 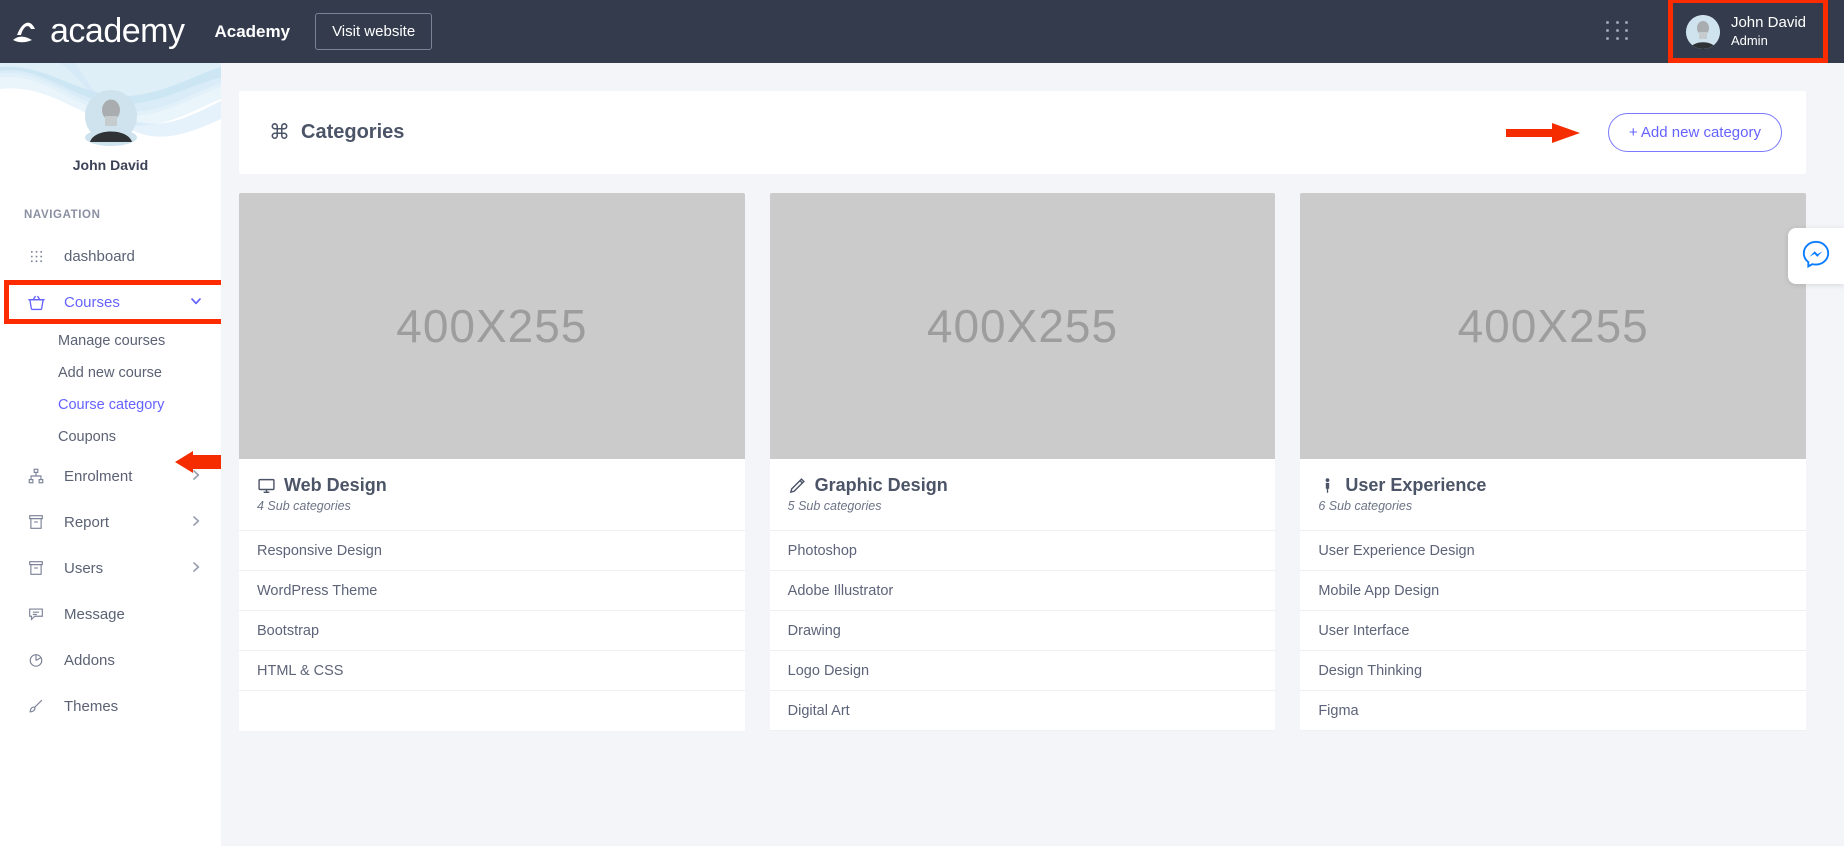 I want to click on sidebar-subitem-label: Manage courses, so click(x=112, y=341).